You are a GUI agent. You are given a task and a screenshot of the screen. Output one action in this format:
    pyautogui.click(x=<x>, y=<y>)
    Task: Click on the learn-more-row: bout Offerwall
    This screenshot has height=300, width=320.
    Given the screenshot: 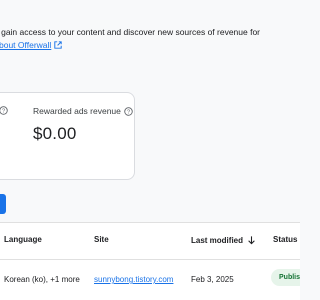 What is the action you would take?
    pyautogui.click(x=31, y=45)
    